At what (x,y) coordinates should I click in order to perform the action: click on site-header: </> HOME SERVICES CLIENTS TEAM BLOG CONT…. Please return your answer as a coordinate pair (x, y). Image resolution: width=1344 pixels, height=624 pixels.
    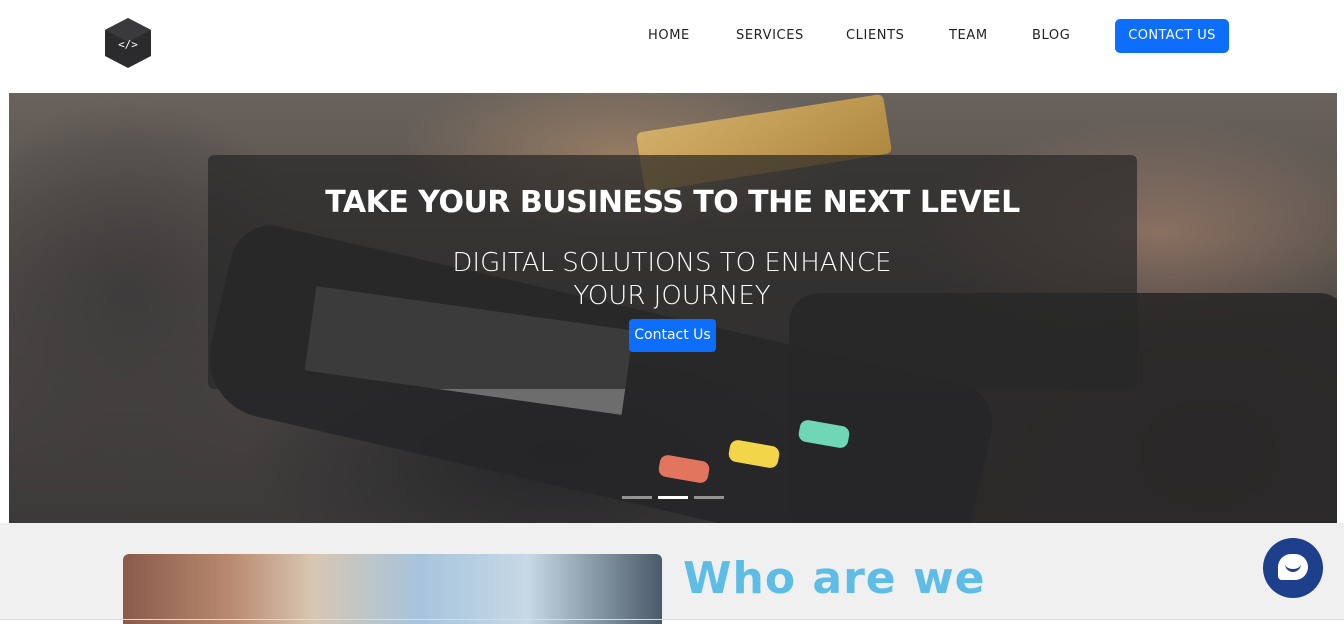
    Looking at the image, I should click on (672, 46).